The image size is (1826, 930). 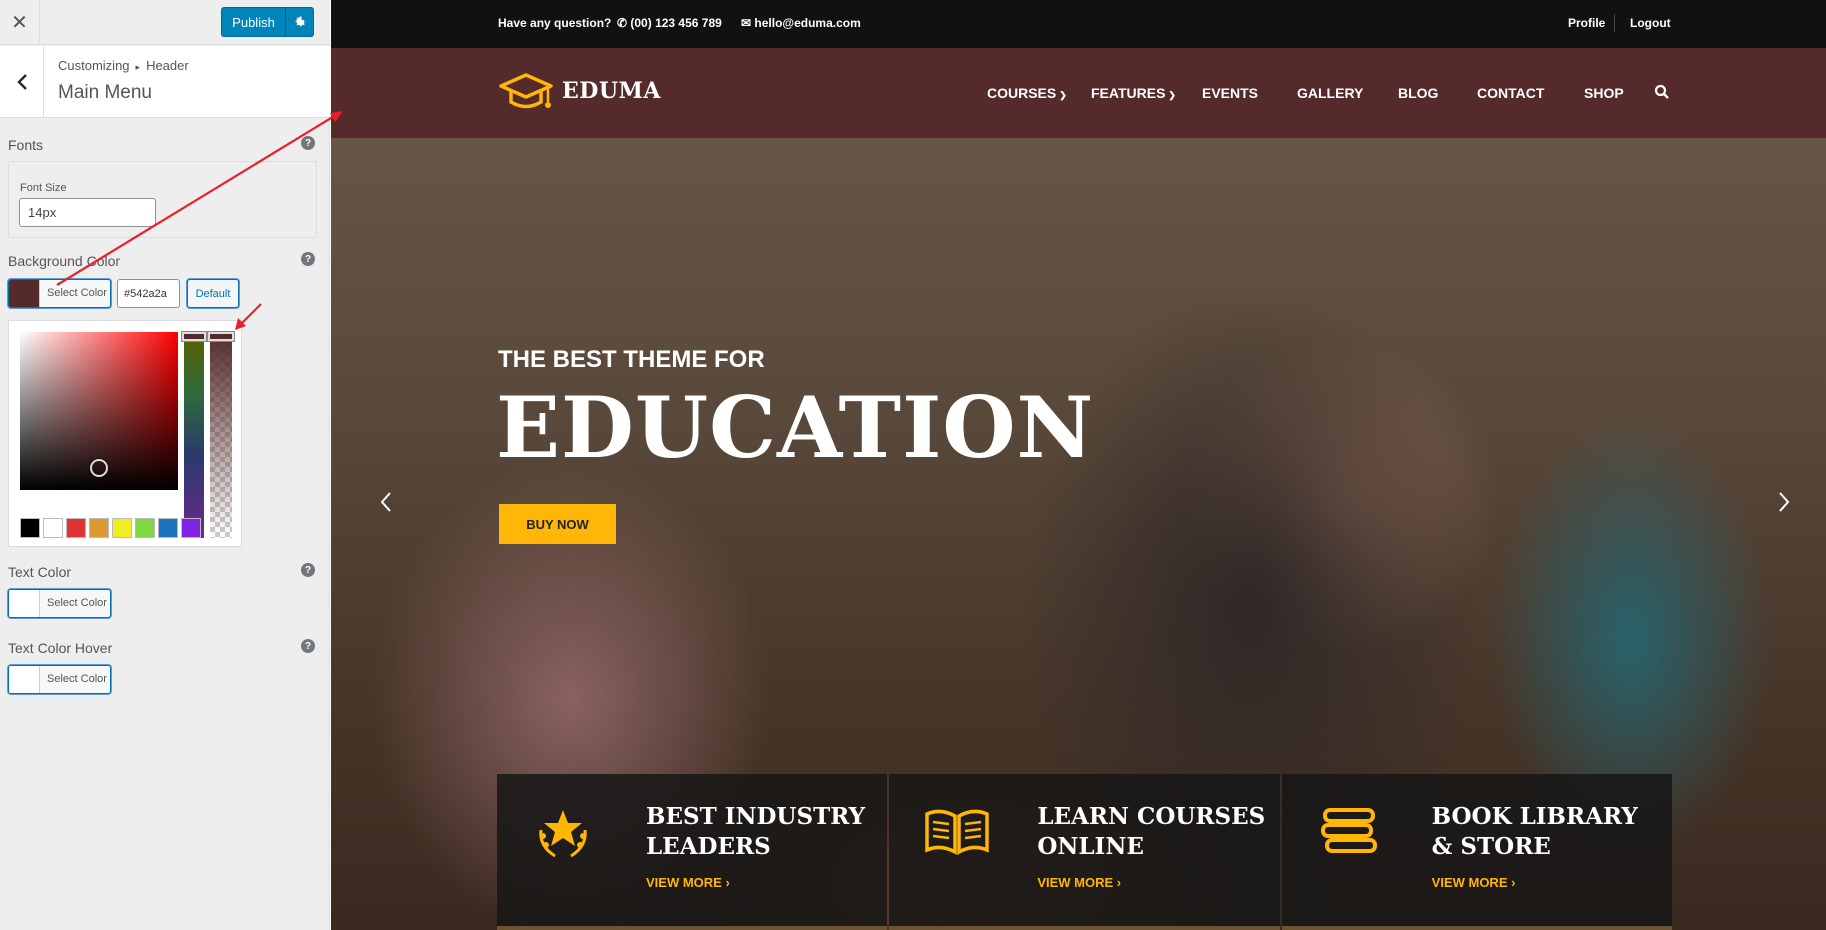 I want to click on text-color-select-button: Select Color, so click(x=59, y=603).